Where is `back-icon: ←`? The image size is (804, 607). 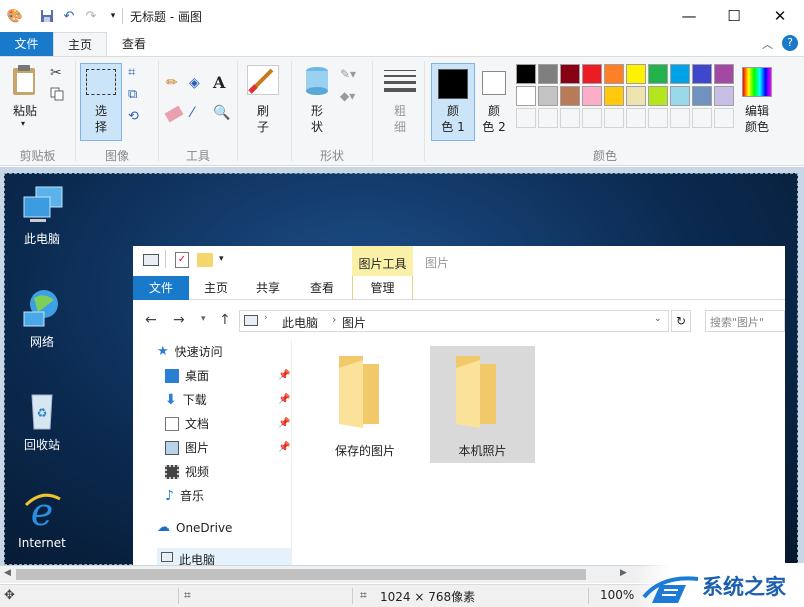 back-icon: ← is located at coordinates (151, 320).